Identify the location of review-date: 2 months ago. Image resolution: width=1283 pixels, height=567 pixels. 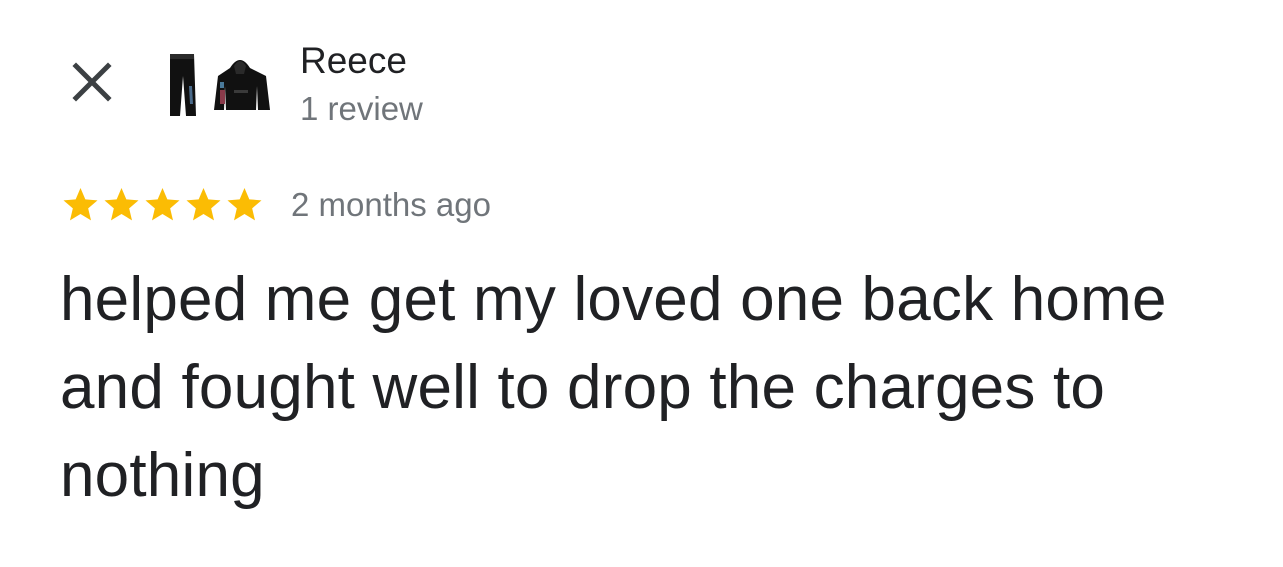
(391, 204).